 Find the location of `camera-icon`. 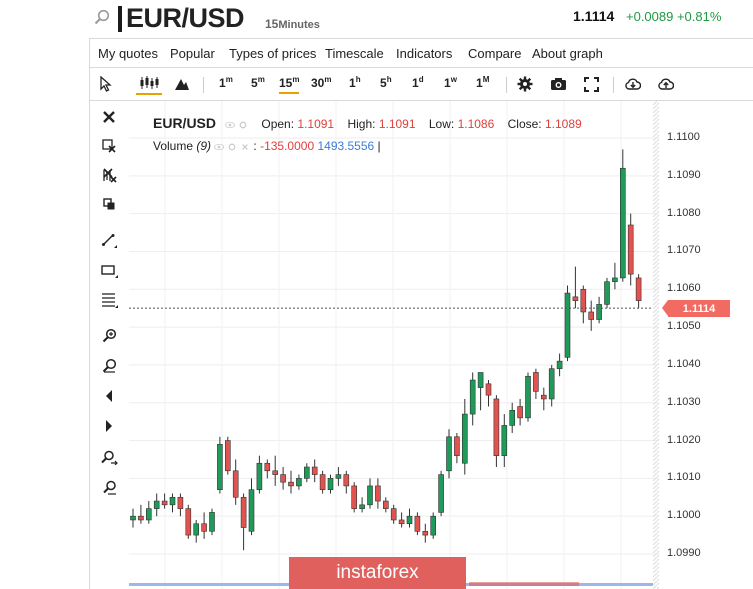

camera-icon is located at coordinates (558, 84).